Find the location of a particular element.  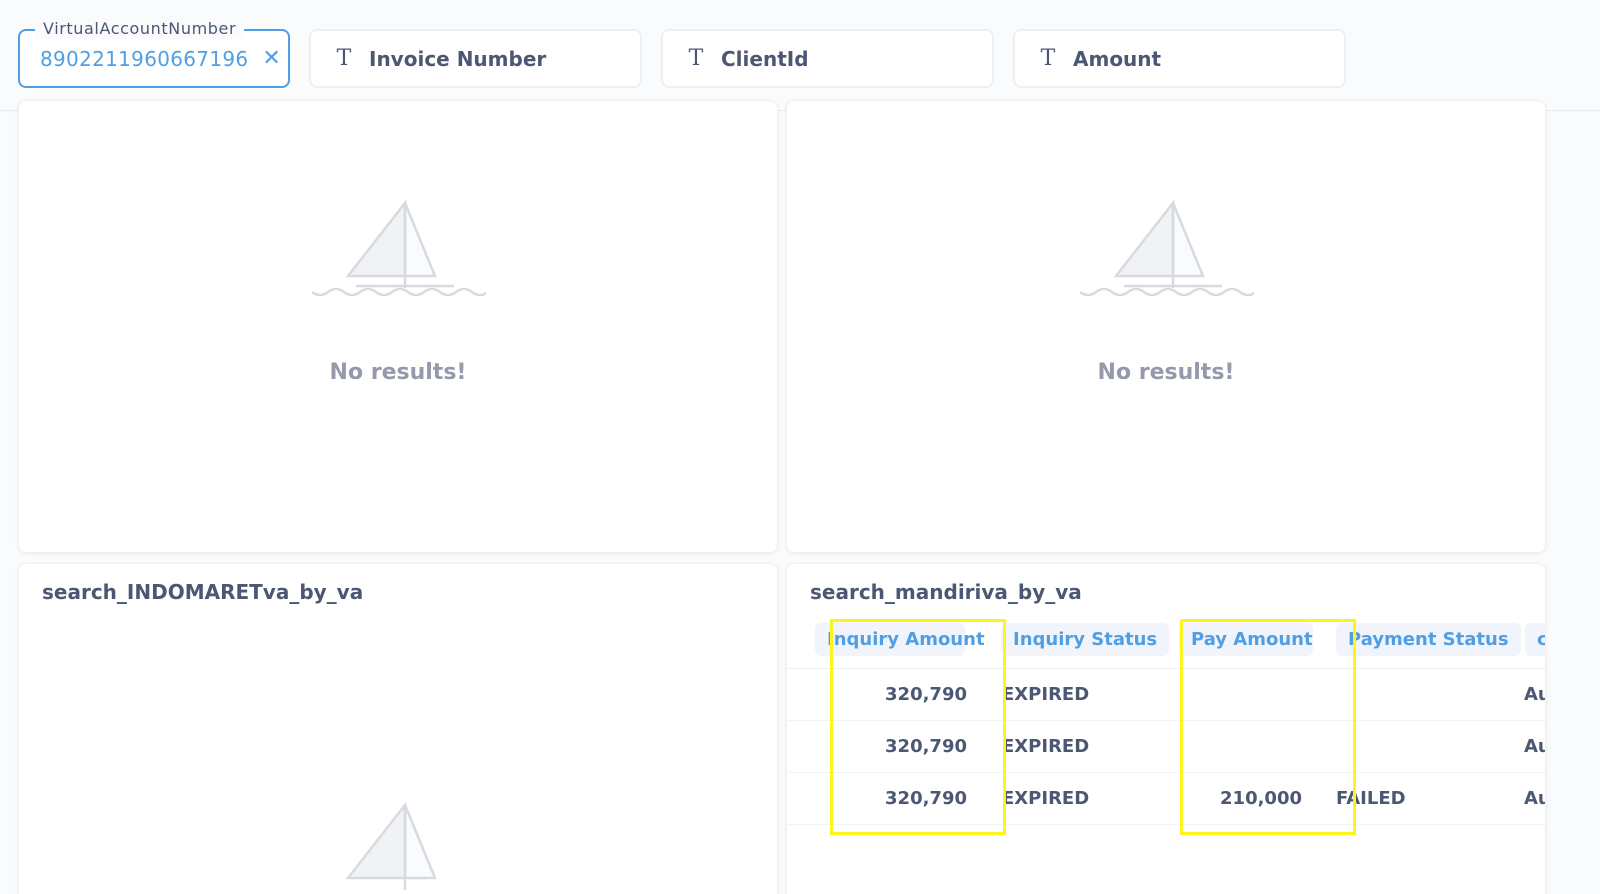

invoice-number-filter-label: Invoice Number is located at coordinates (458, 58).